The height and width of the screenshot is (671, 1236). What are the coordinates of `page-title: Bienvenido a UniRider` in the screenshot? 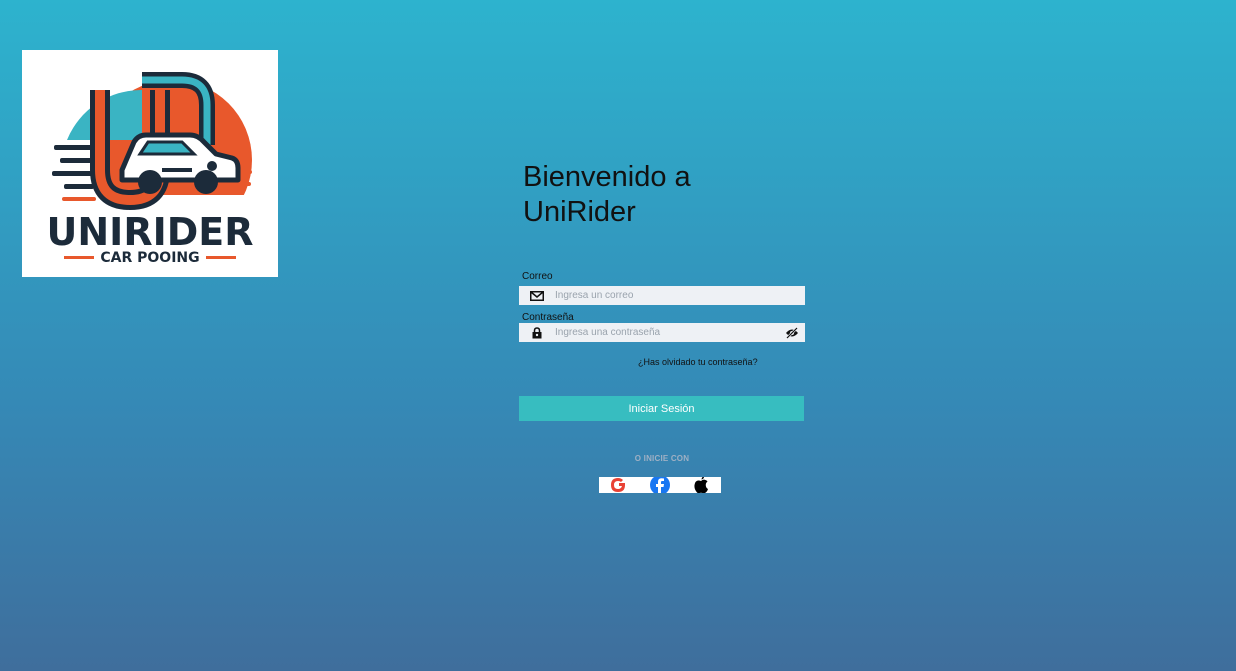 It's located at (607, 194).